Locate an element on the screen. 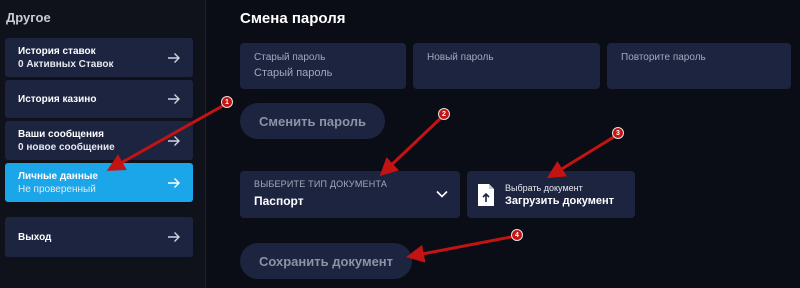 Image resolution: width=800 pixels, height=288 pixels. chevron-down-icon is located at coordinates (442, 194).